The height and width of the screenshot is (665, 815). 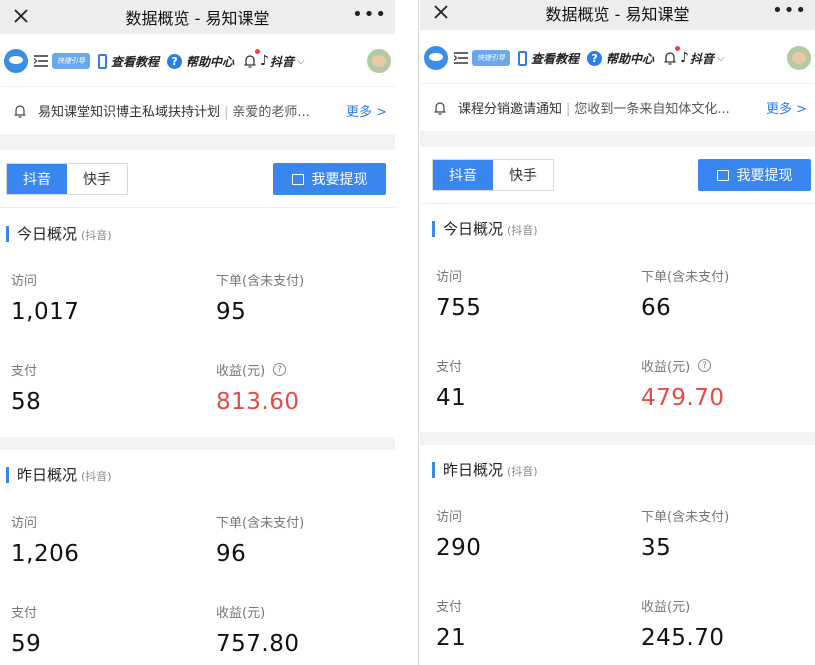 What do you see at coordinates (257, 387) in the screenshot?
I see `today-revenue-metric: 收益(元)? 813.60` at bounding box center [257, 387].